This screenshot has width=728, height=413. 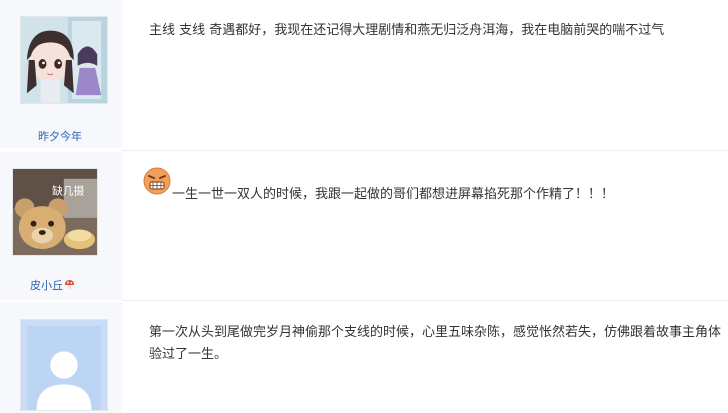 What do you see at coordinates (393, 194) in the screenshot?
I see `post-content: 一生一世一双人的时候，我跟一起做的哥们都想进屏幕掐死那个作精了！！！` at bounding box center [393, 194].